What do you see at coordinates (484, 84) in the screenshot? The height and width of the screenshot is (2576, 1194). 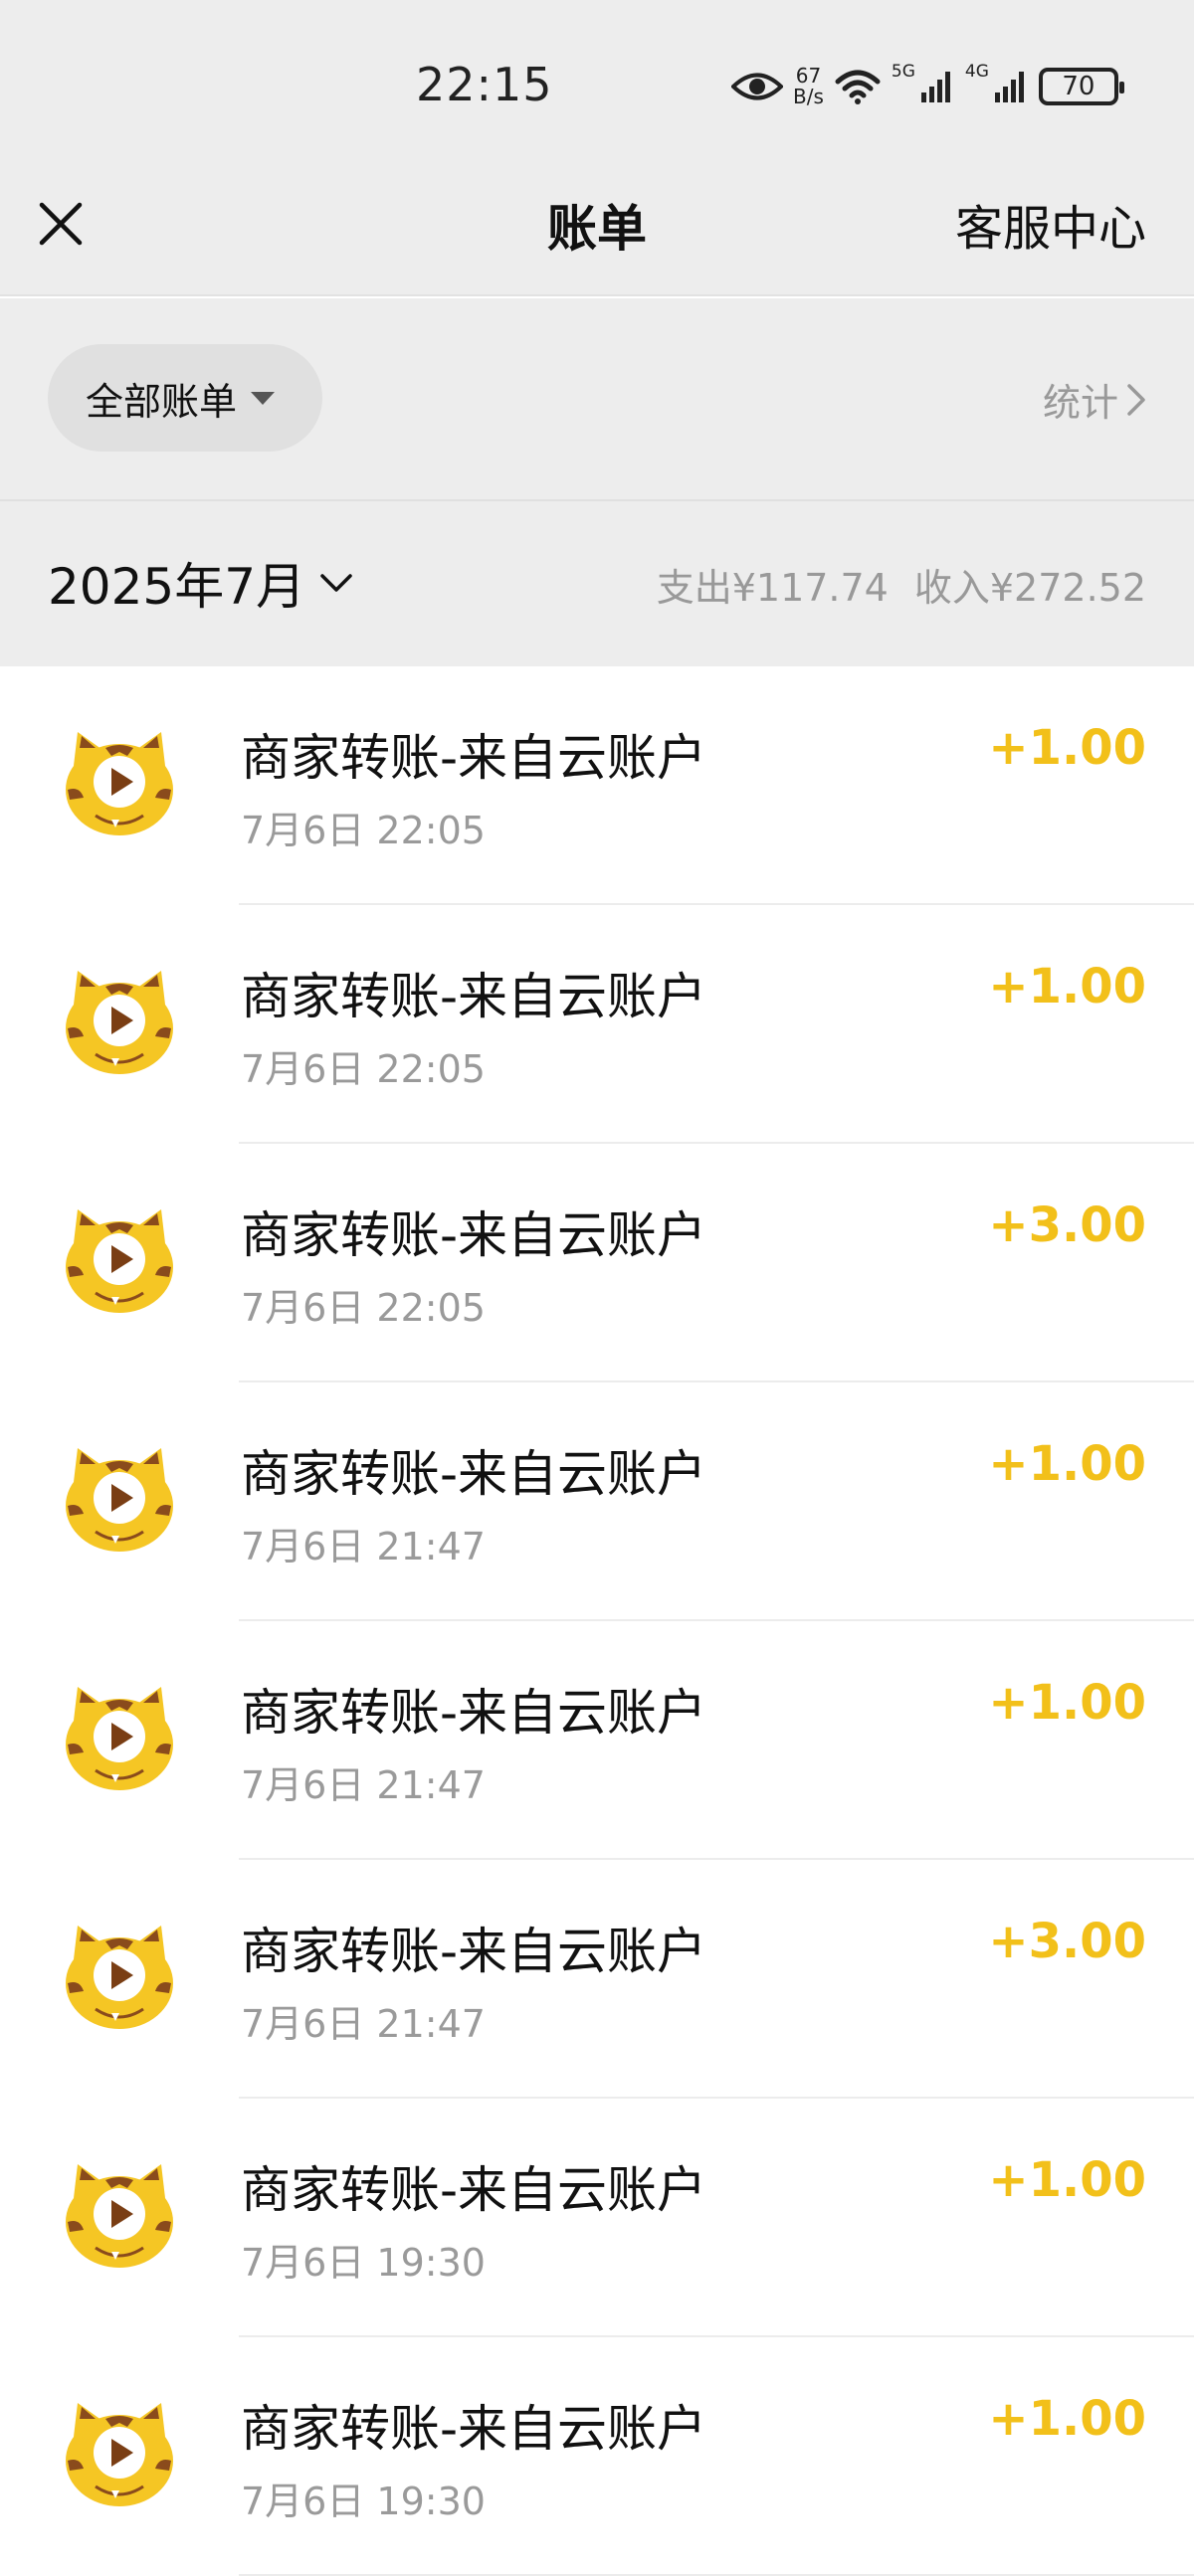 I see `status-time: 22:15` at bounding box center [484, 84].